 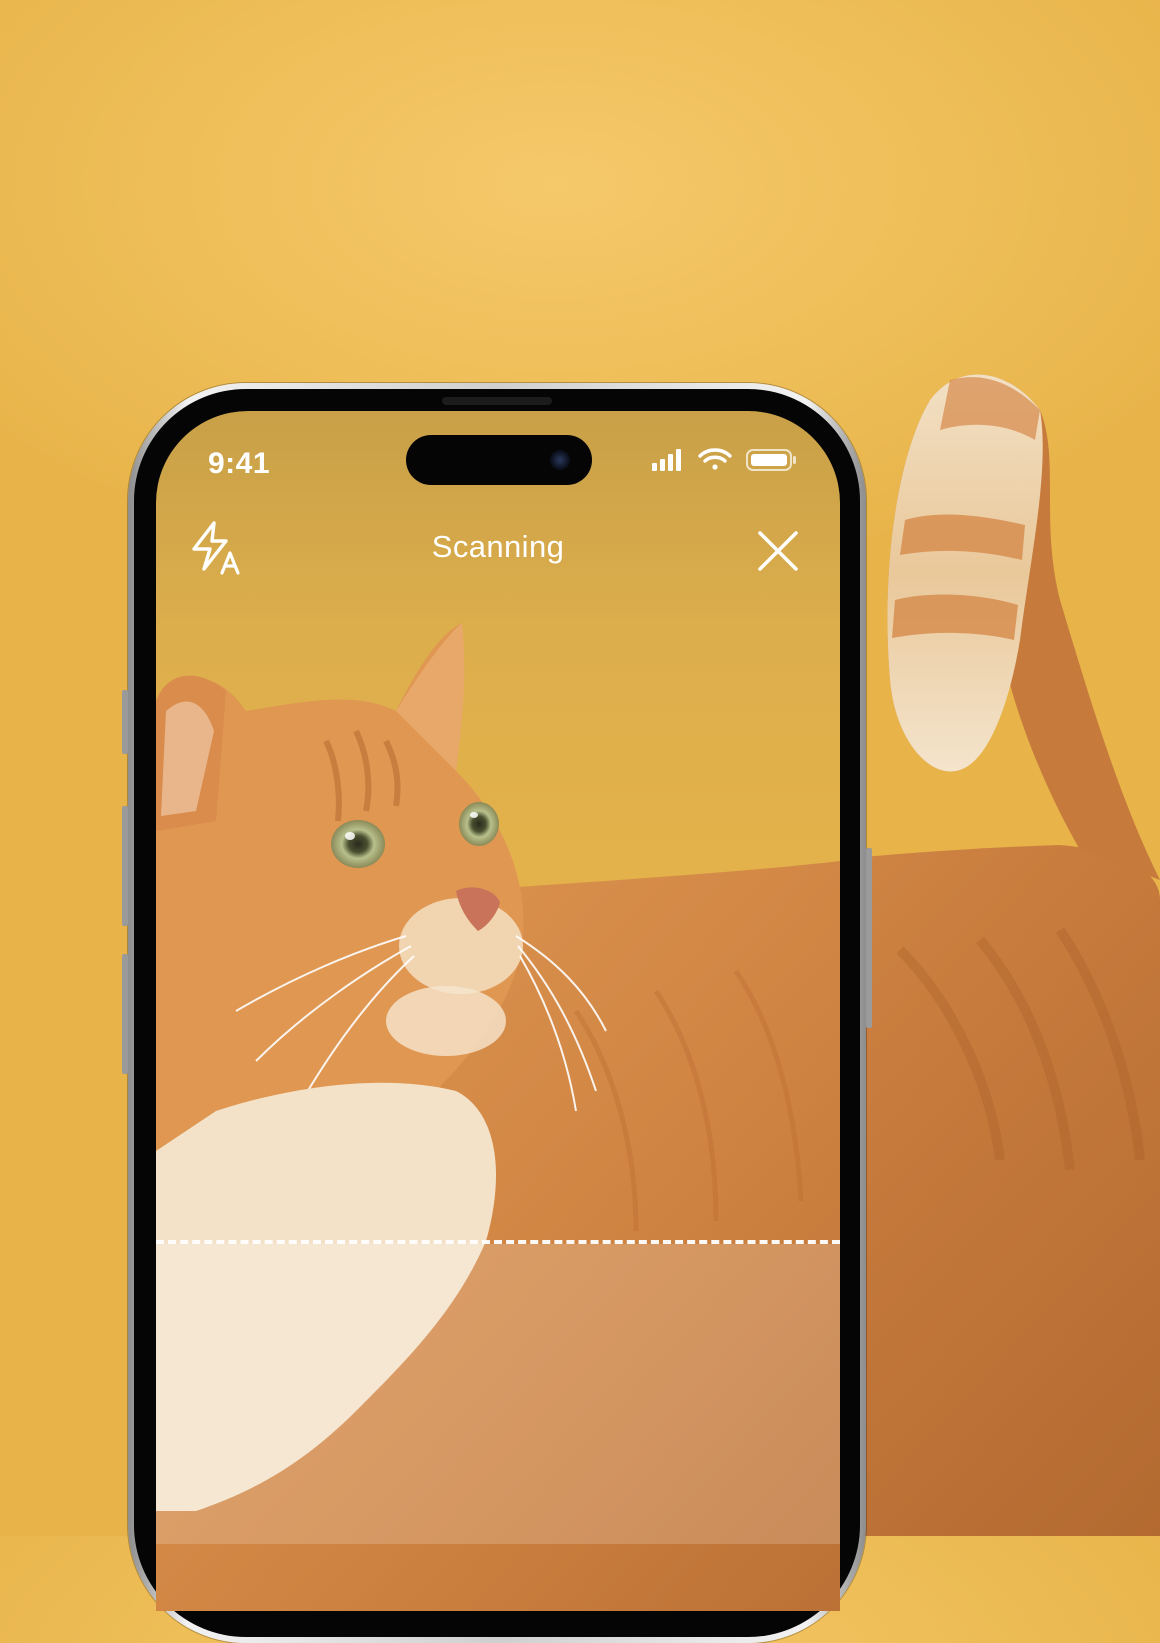 What do you see at coordinates (125, 722) in the screenshot?
I see `action-button` at bounding box center [125, 722].